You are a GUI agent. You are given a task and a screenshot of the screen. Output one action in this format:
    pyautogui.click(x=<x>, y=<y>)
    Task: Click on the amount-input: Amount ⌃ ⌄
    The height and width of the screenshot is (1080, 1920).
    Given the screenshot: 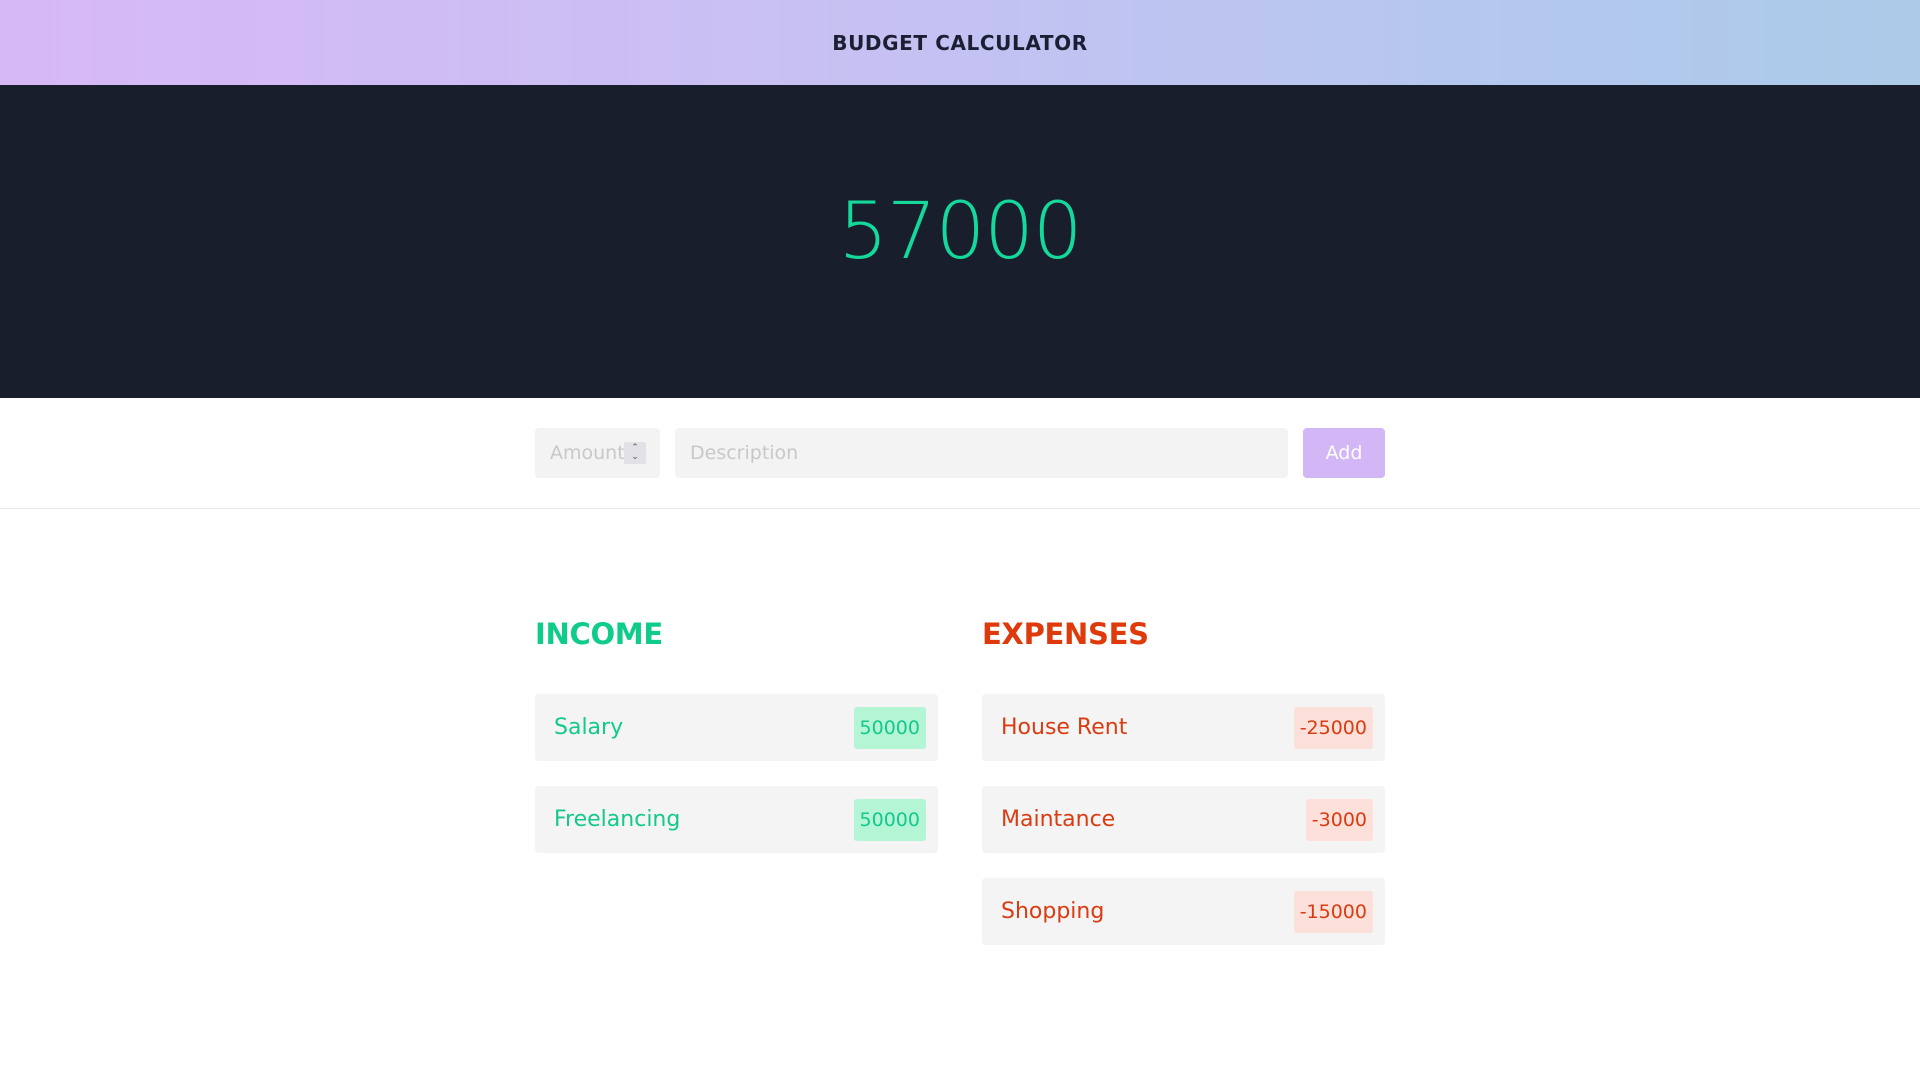 What is the action you would take?
    pyautogui.click(x=597, y=453)
    